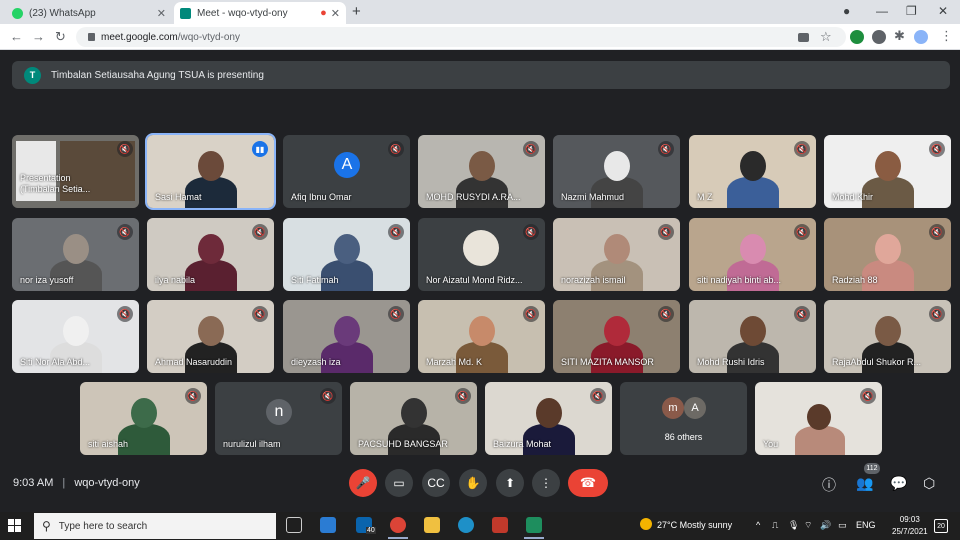 Image resolution: width=960 pixels, height=540 pixels. Describe the element at coordinates (758, 525) in the screenshot. I see `tray-chevron-icon: ^` at that location.